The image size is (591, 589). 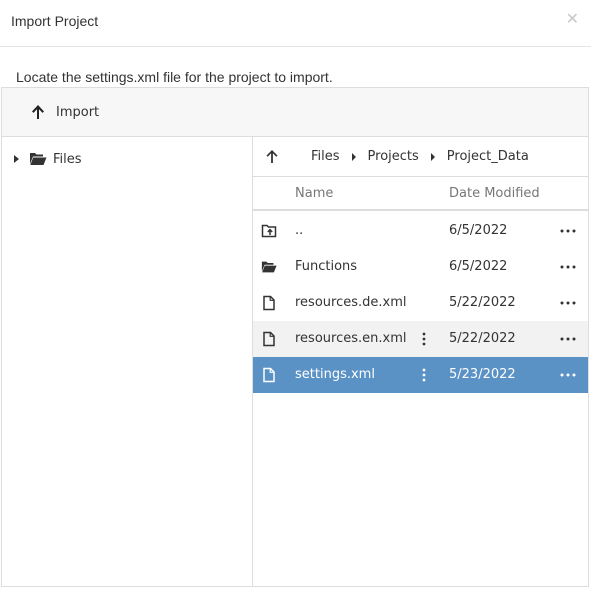 I want to click on file-row-resources-en: resources.en.xml 5/22/2022, so click(x=420, y=339).